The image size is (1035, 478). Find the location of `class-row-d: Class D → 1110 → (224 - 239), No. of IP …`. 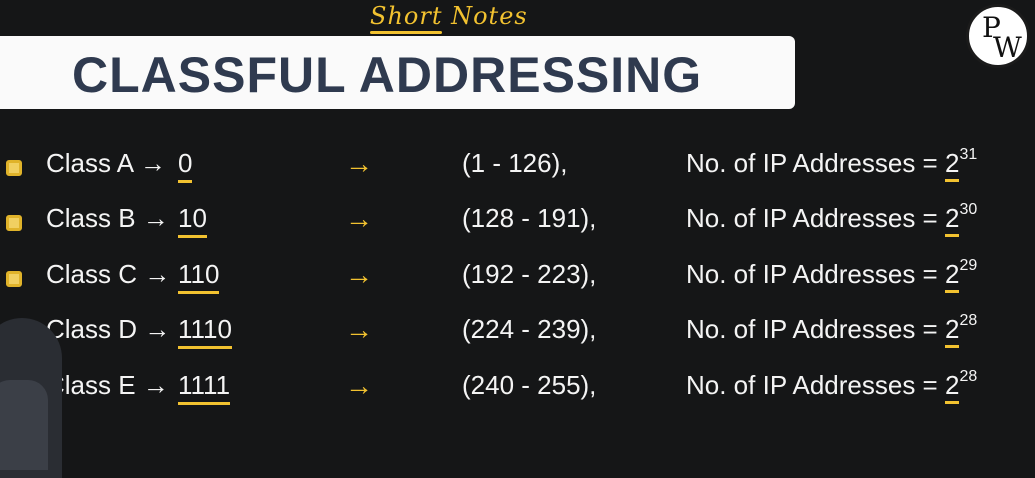

class-row-d: Class D → 1110 → (224 - 239), No. of IP … is located at coordinates (517, 340).